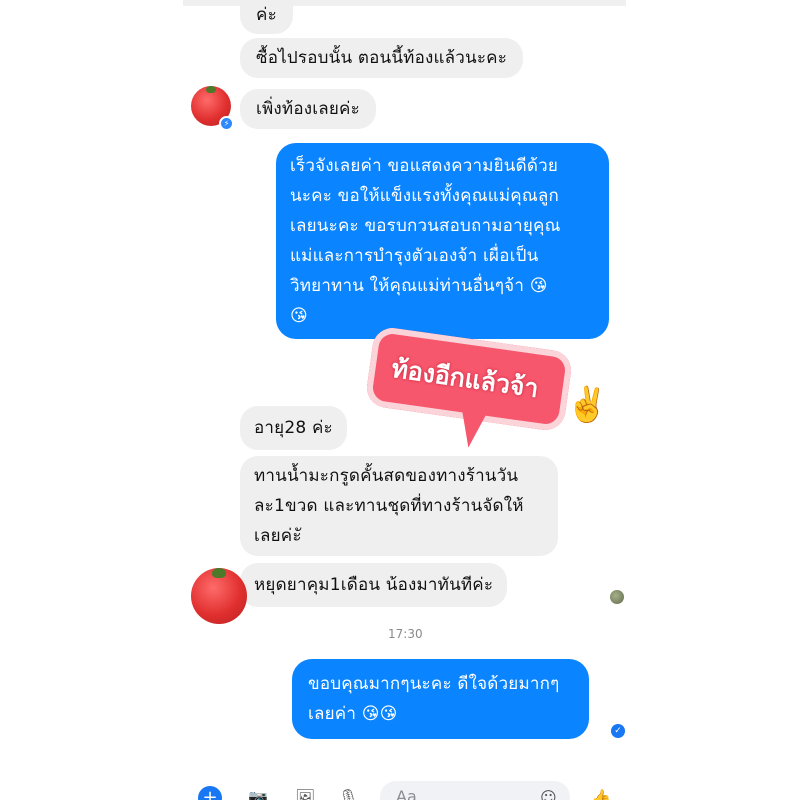 The image size is (800, 800). Describe the element at coordinates (425, 226) in the screenshot. I see `message-line: เลยนะคะ ขอรบกวนสอบถามอายุคุณ` at that location.